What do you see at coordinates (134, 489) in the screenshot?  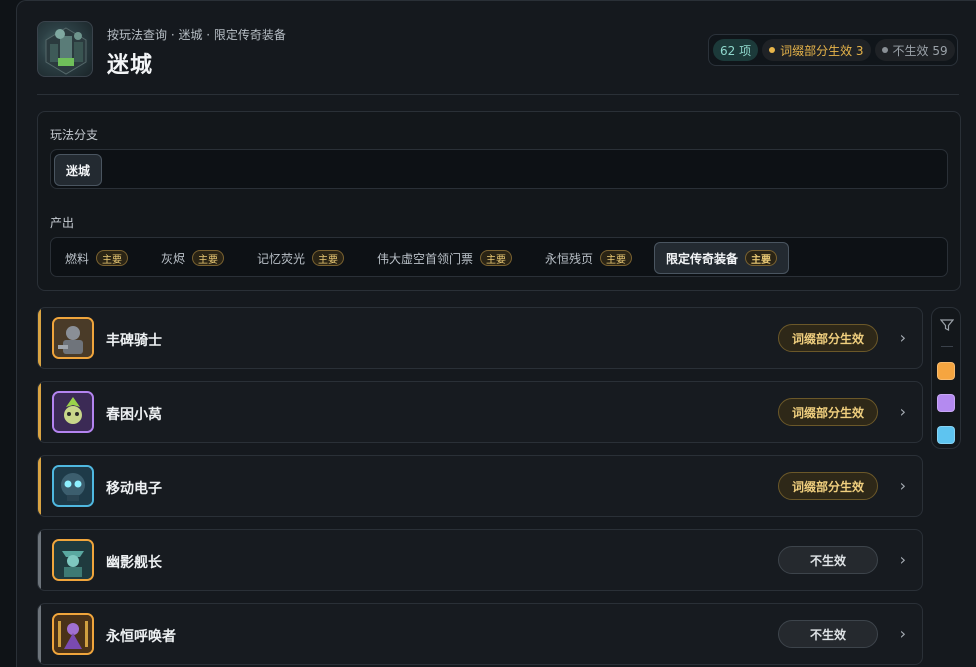 I see `item-name: 移动电子` at bounding box center [134, 489].